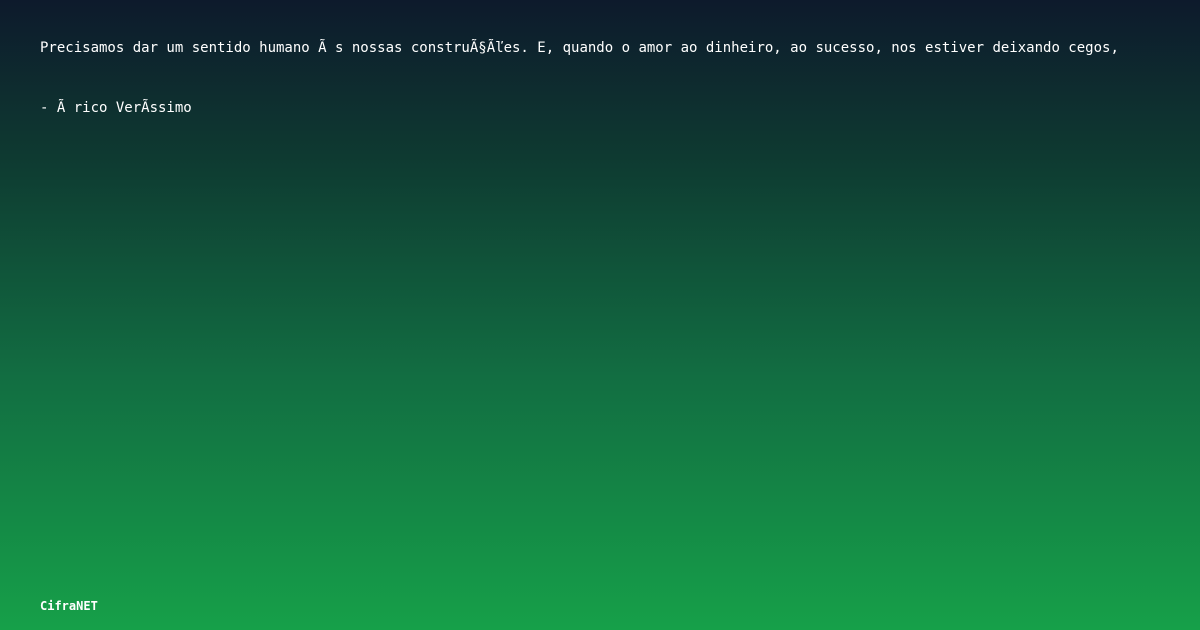 This screenshot has height=630, width=1200. What do you see at coordinates (69, 606) in the screenshot?
I see `brand-label: CifraNET` at bounding box center [69, 606].